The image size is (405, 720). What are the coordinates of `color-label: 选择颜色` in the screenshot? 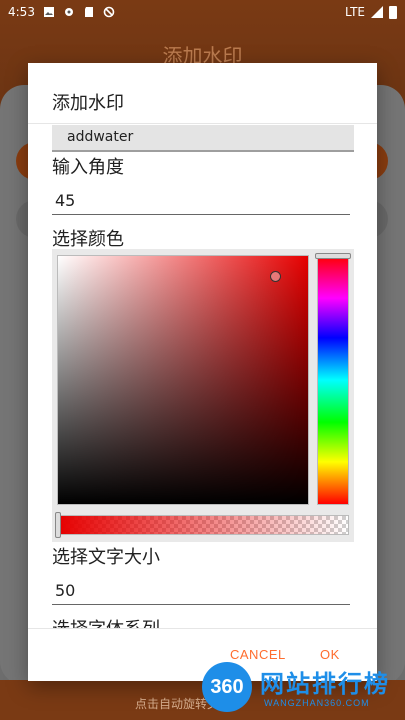 It's located at (88, 239).